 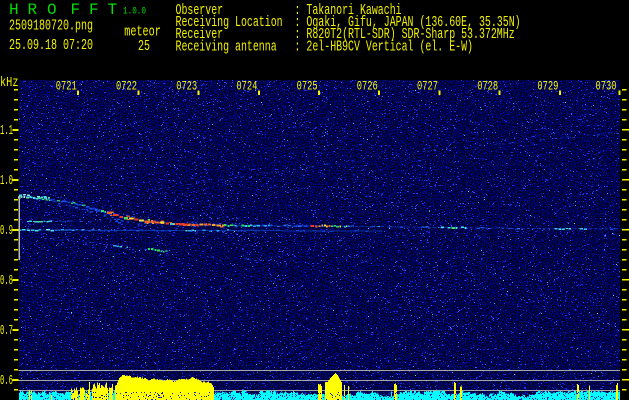 What do you see at coordinates (9, 83) in the screenshot?
I see `svg-text: kHz` at bounding box center [9, 83].